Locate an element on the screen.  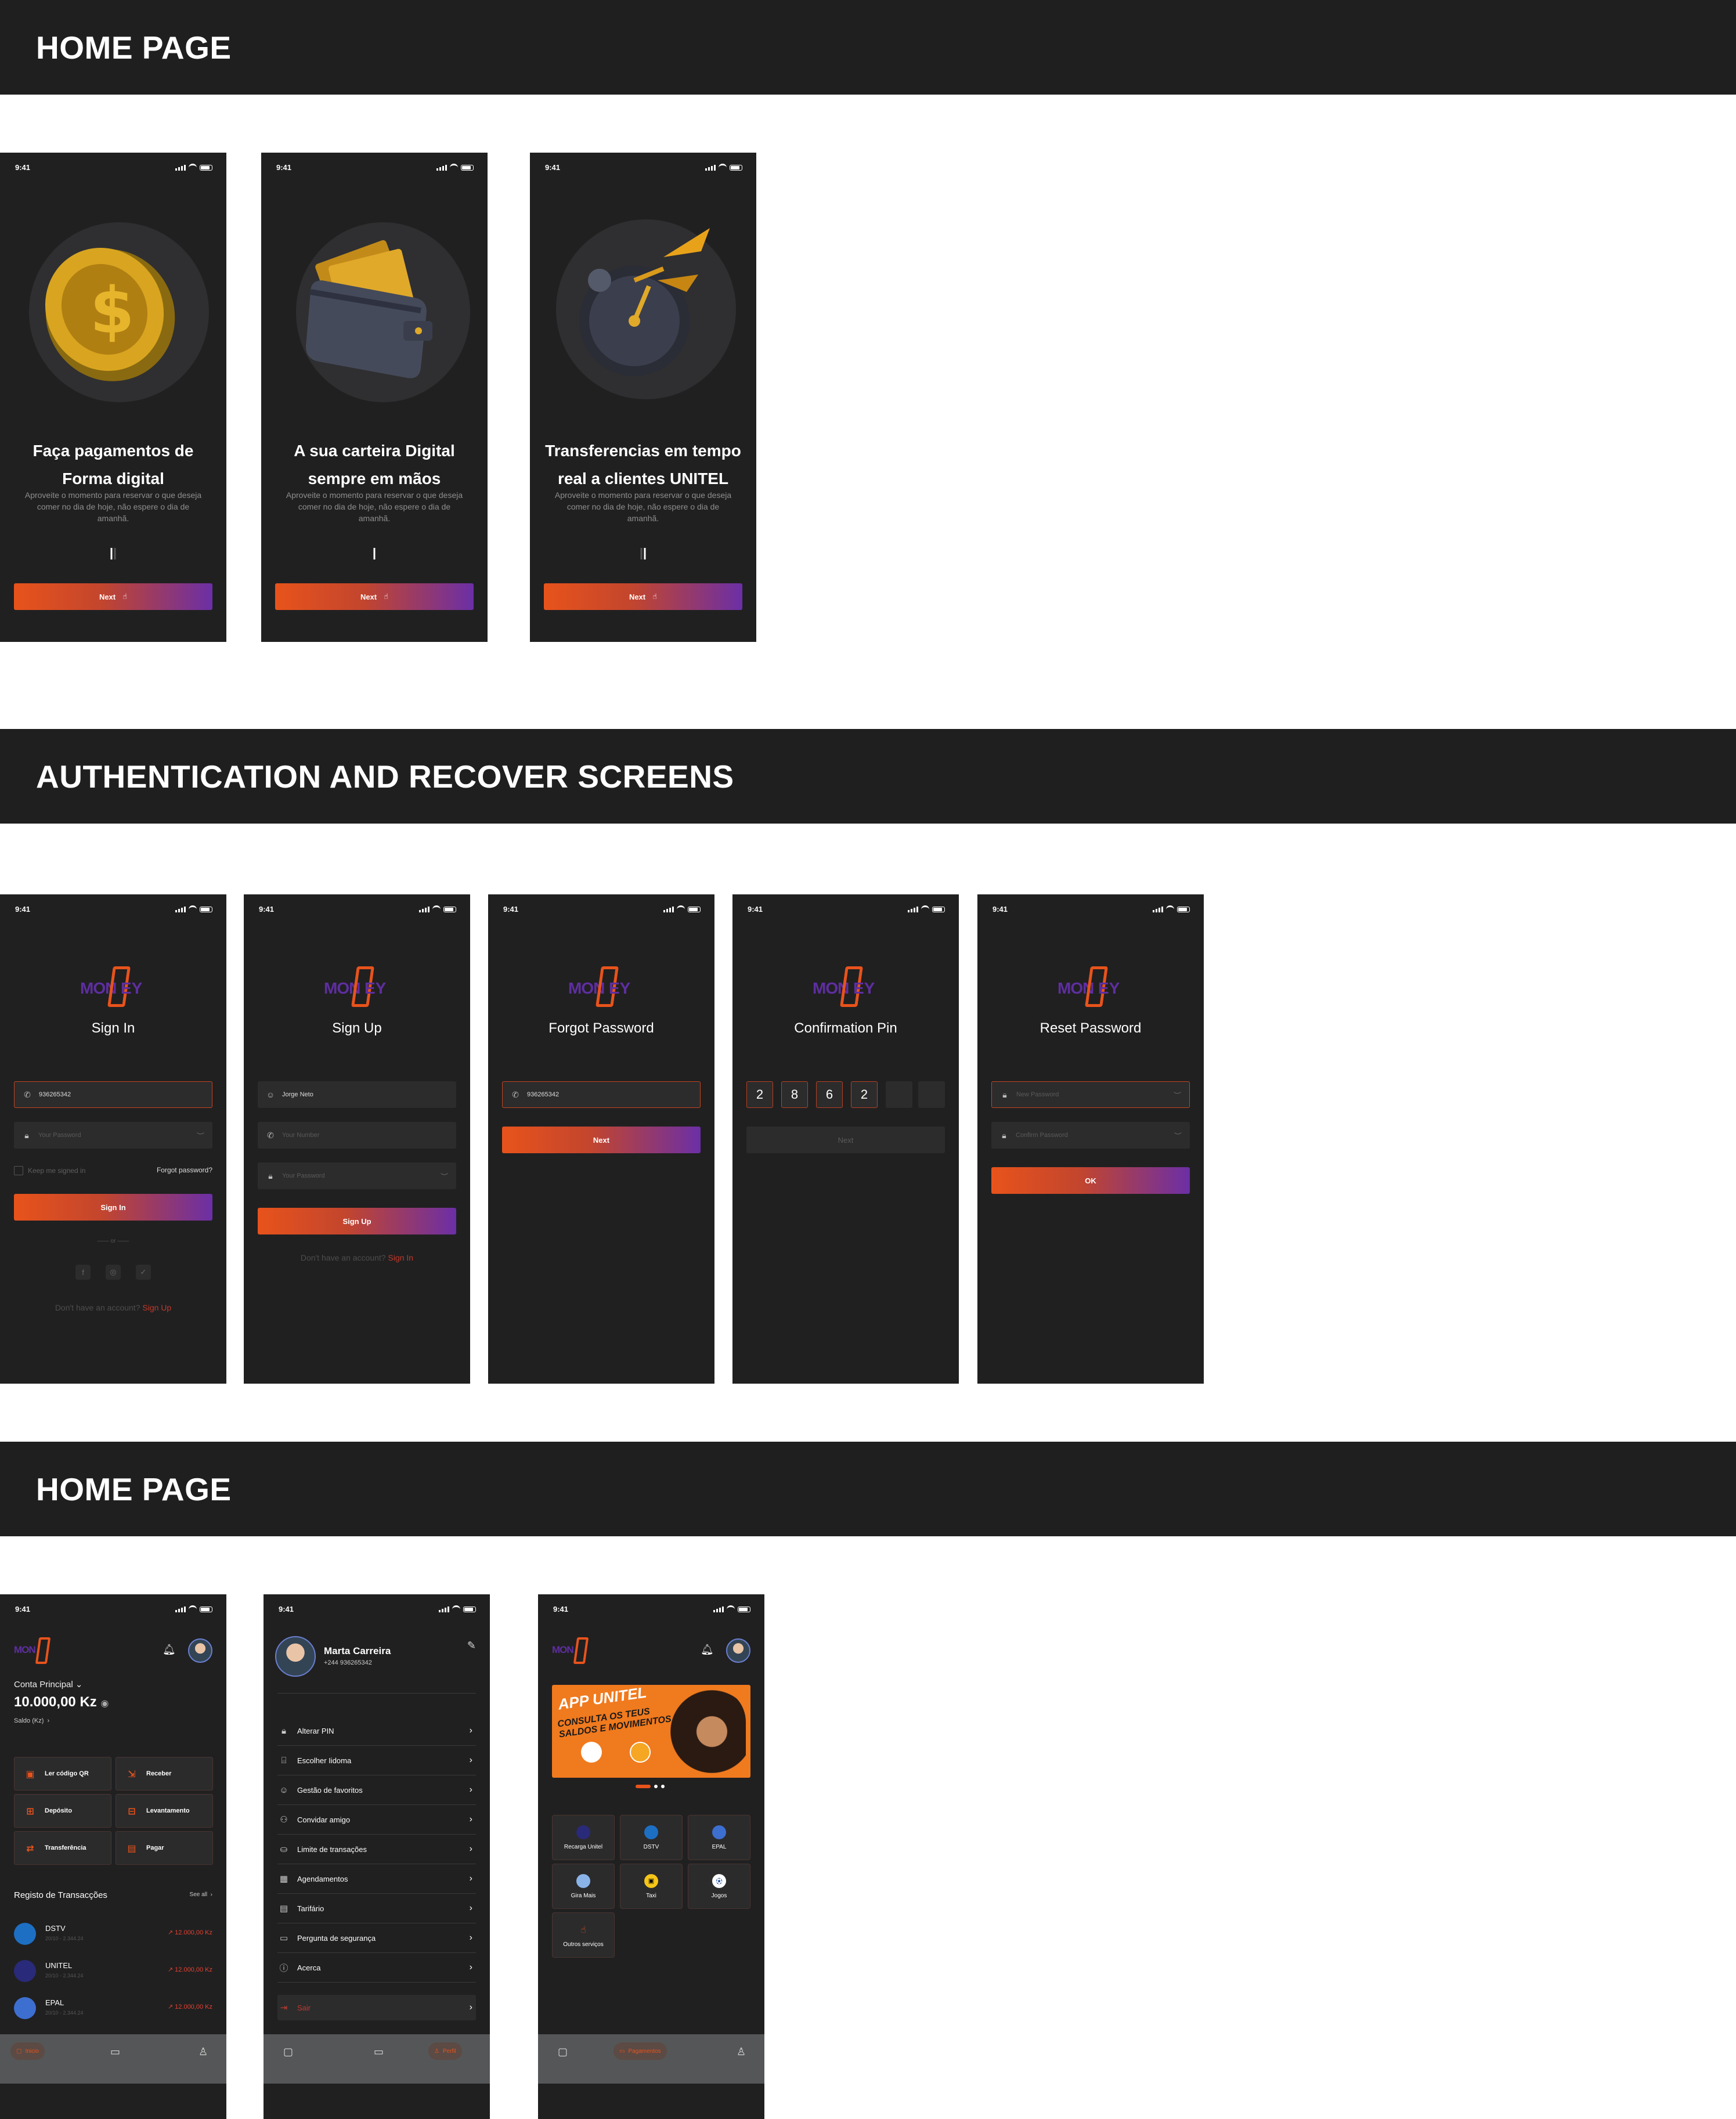
signup-link: Sign Up is located at coordinates (157, 1307).